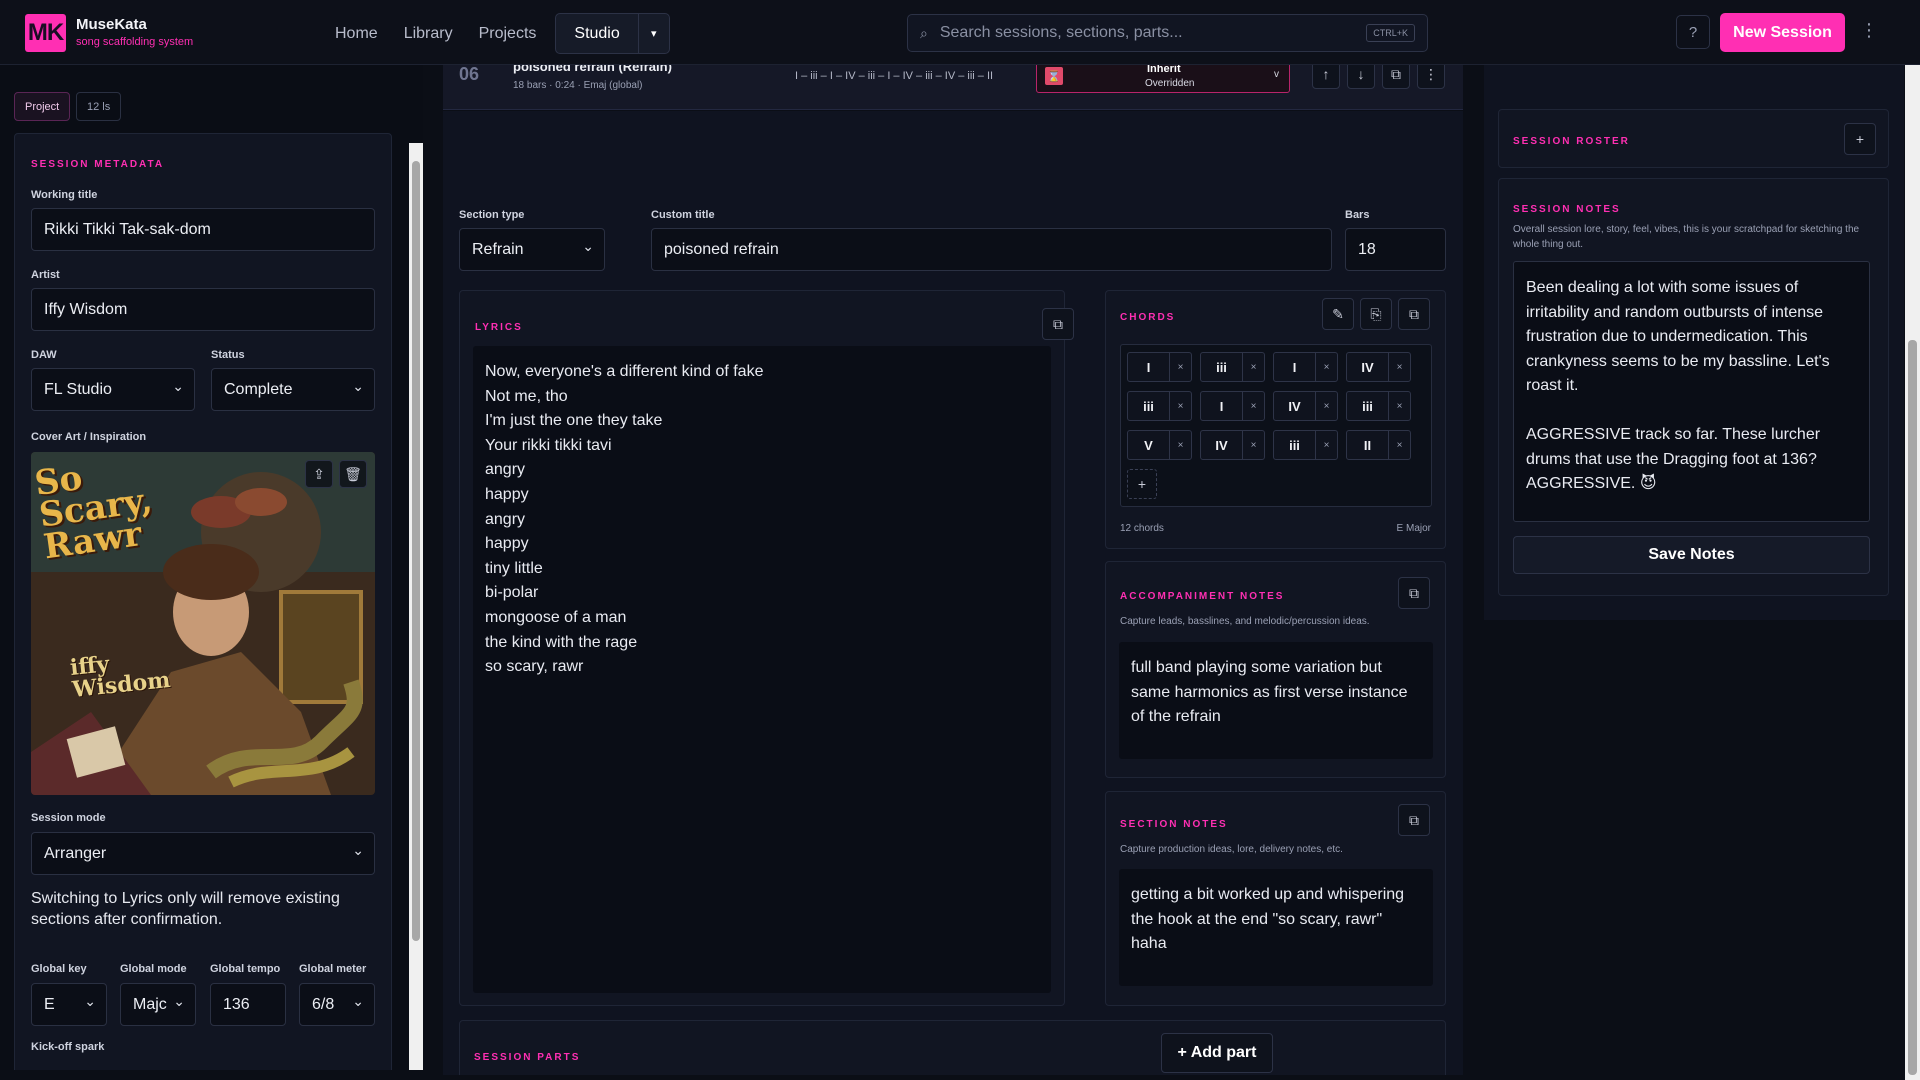 Image resolution: width=1920 pixels, height=1080 pixels. I want to click on daw-select: FL Studio, so click(113, 389).